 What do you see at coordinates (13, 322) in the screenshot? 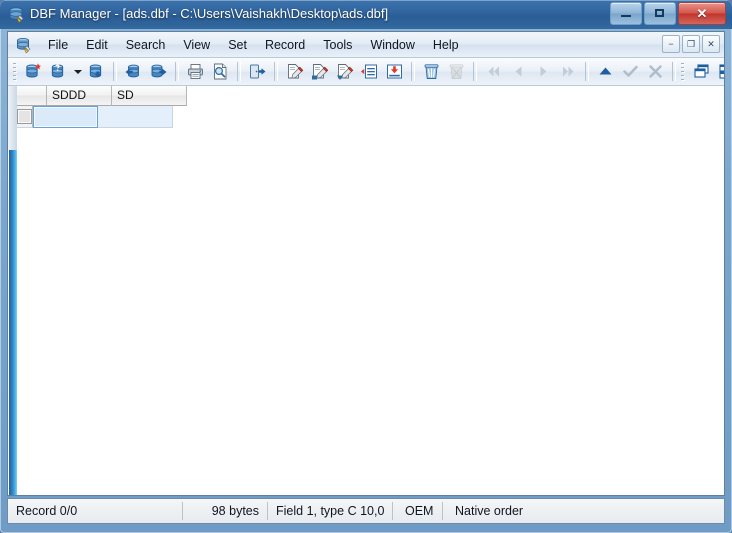
I see `mdi-child-edge-accent` at bounding box center [13, 322].